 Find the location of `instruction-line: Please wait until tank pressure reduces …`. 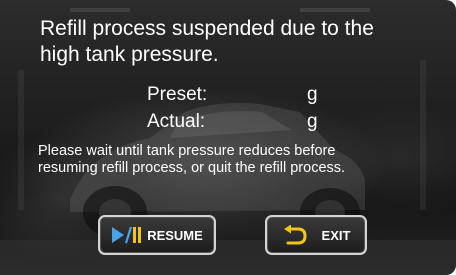

instruction-line: Please wait until tank pressure reduces … is located at coordinates (187, 151).